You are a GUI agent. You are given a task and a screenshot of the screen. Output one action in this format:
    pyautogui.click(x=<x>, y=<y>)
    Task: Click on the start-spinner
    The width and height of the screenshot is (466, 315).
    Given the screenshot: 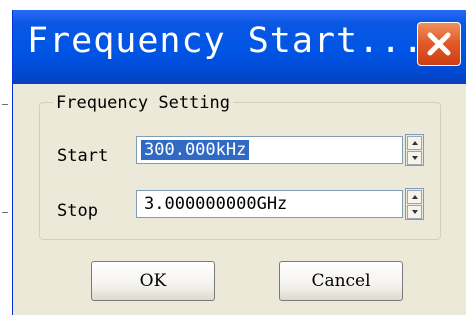 What is the action you would take?
    pyautogui.click(x=414, y=150)
    